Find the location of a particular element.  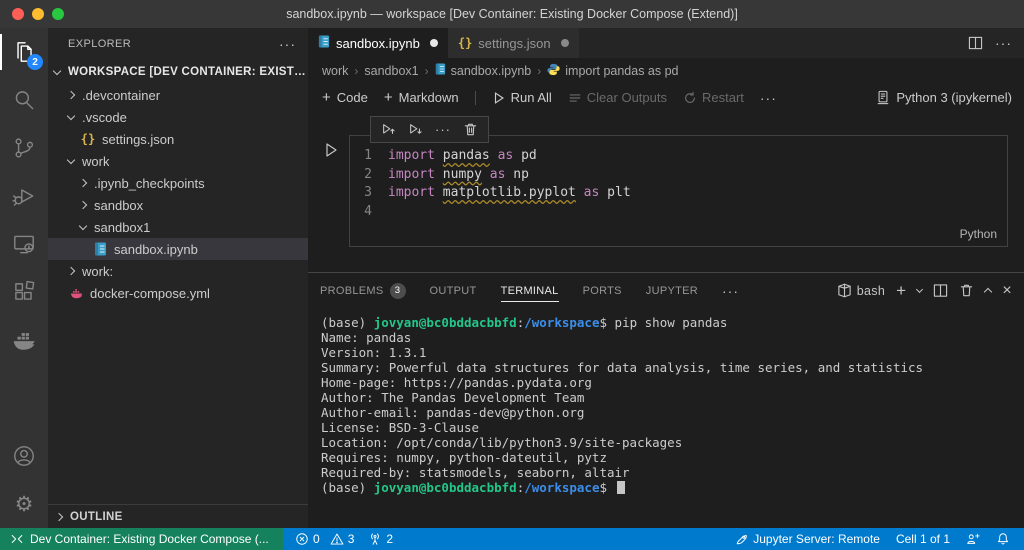

error-icon is located at coordinates (302, 539).